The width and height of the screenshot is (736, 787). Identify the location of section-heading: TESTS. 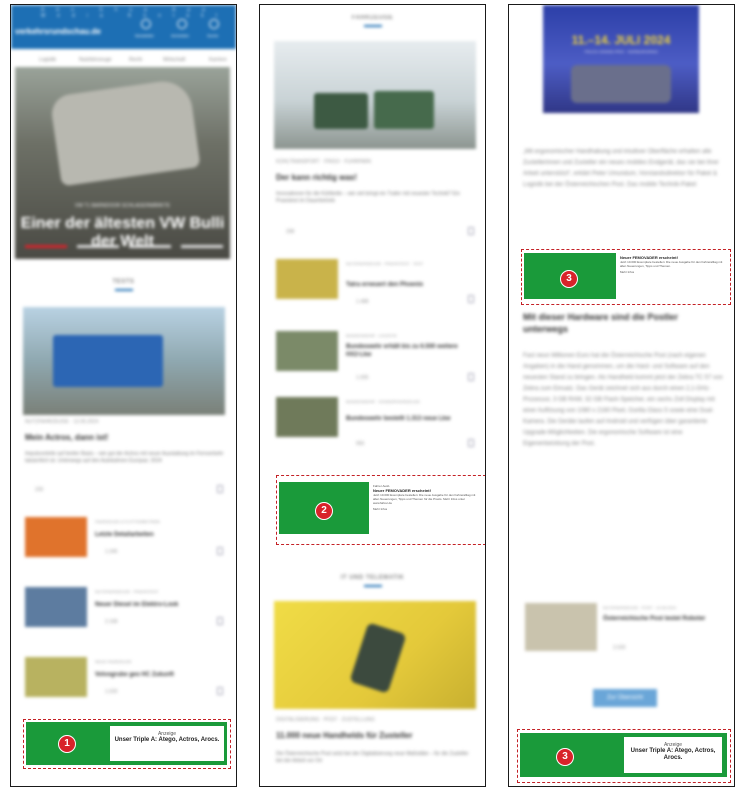
(123, 285).